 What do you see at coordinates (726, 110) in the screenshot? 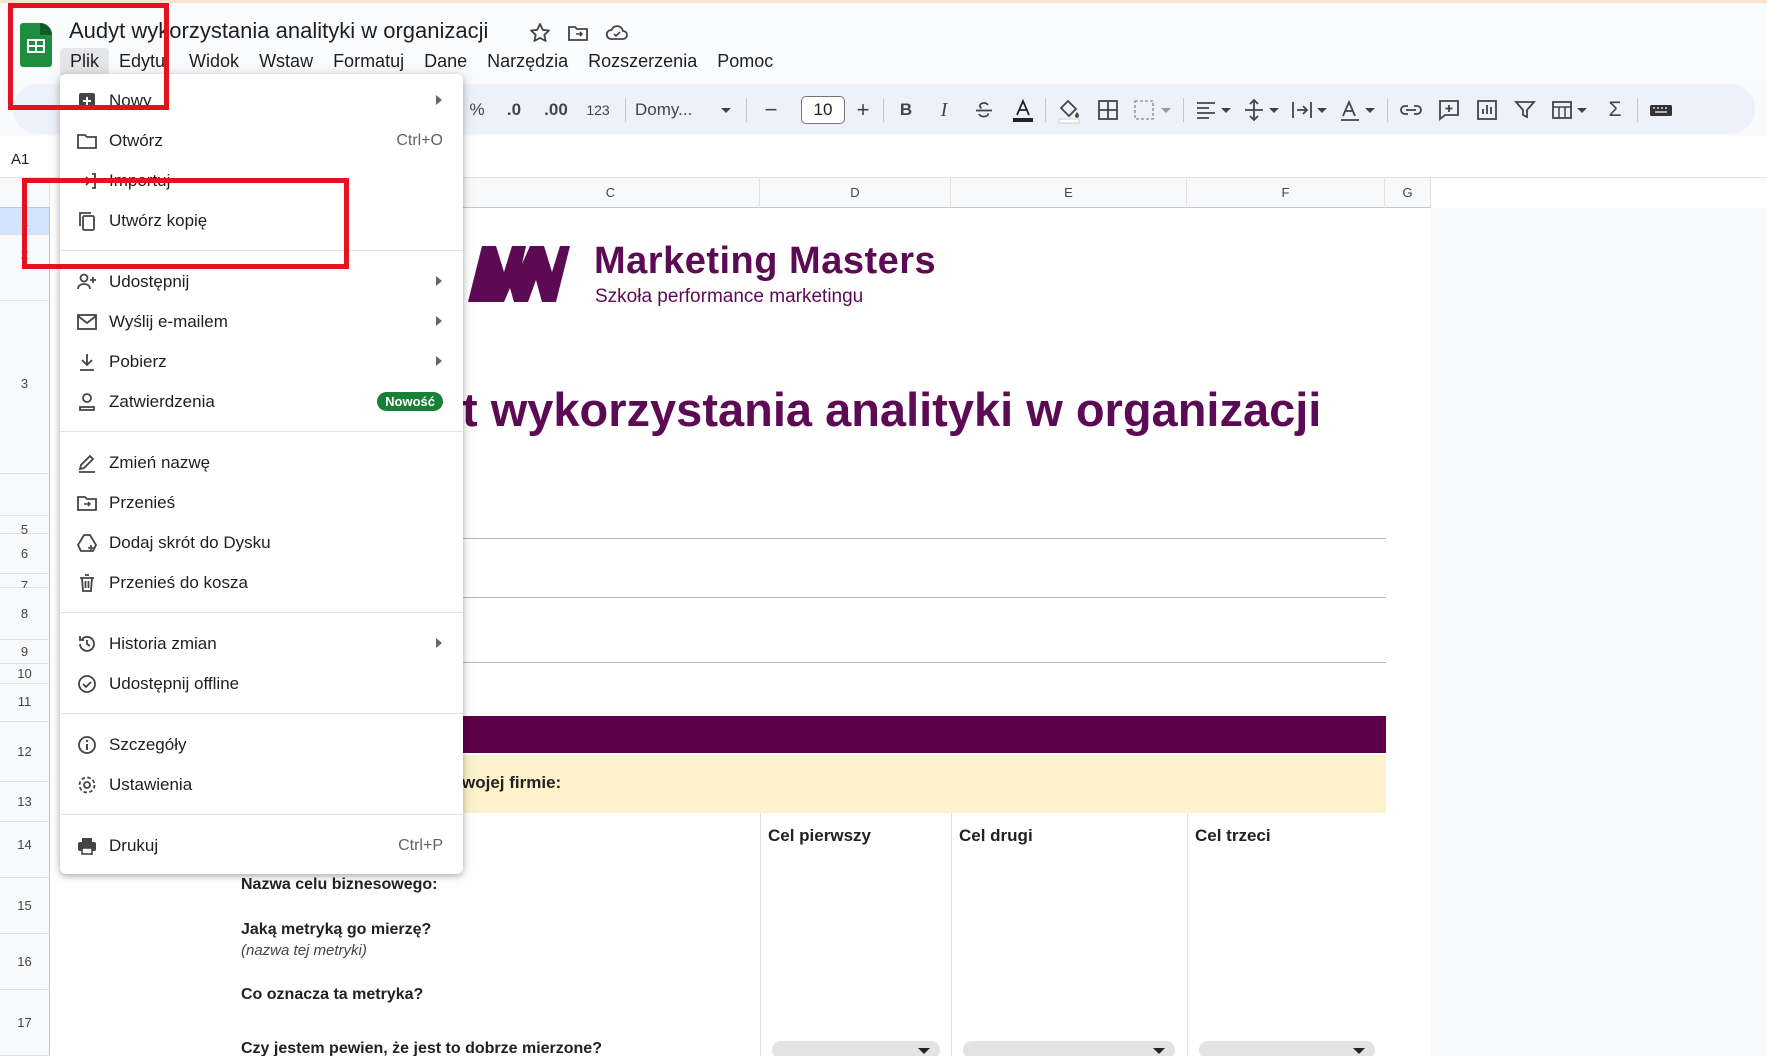
I see `font-dropdown-icon` at bounding box center [726, 110].